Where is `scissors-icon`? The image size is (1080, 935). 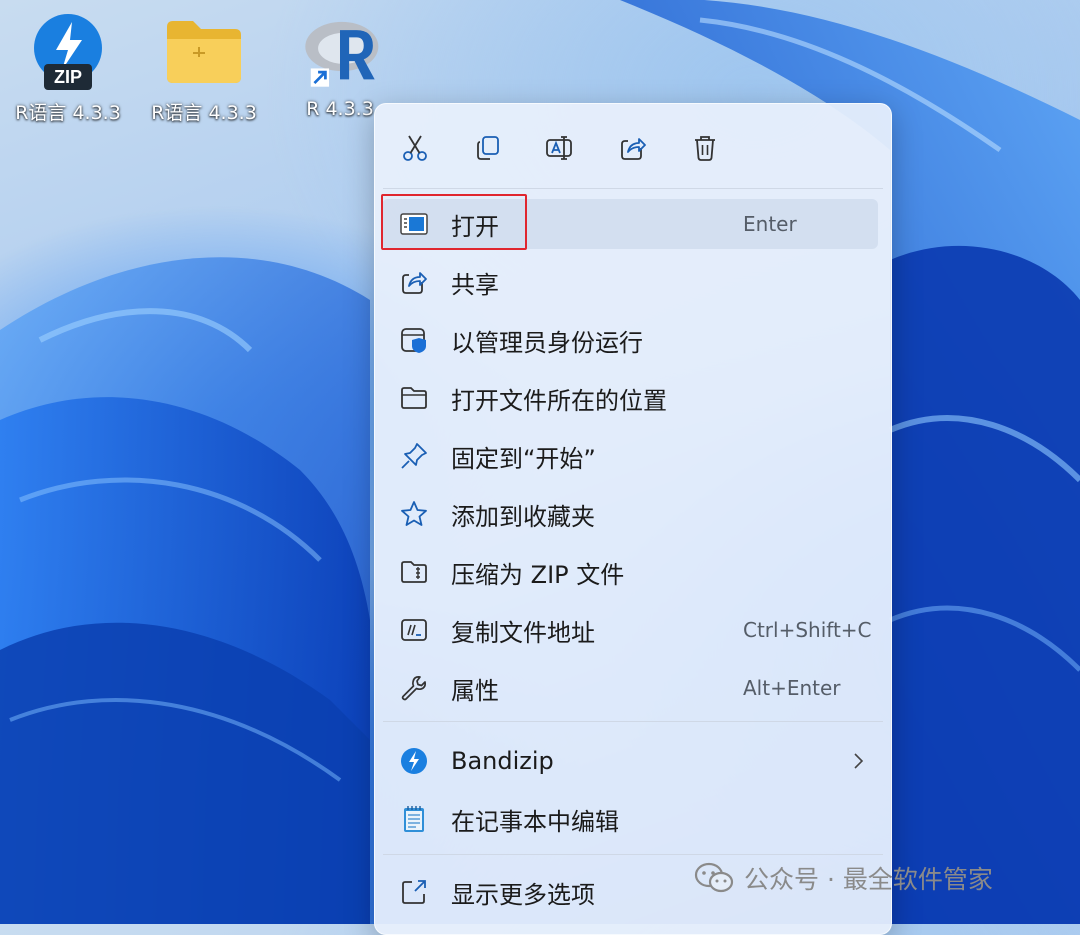
scissors-icon is located at coordinates (415, 148).